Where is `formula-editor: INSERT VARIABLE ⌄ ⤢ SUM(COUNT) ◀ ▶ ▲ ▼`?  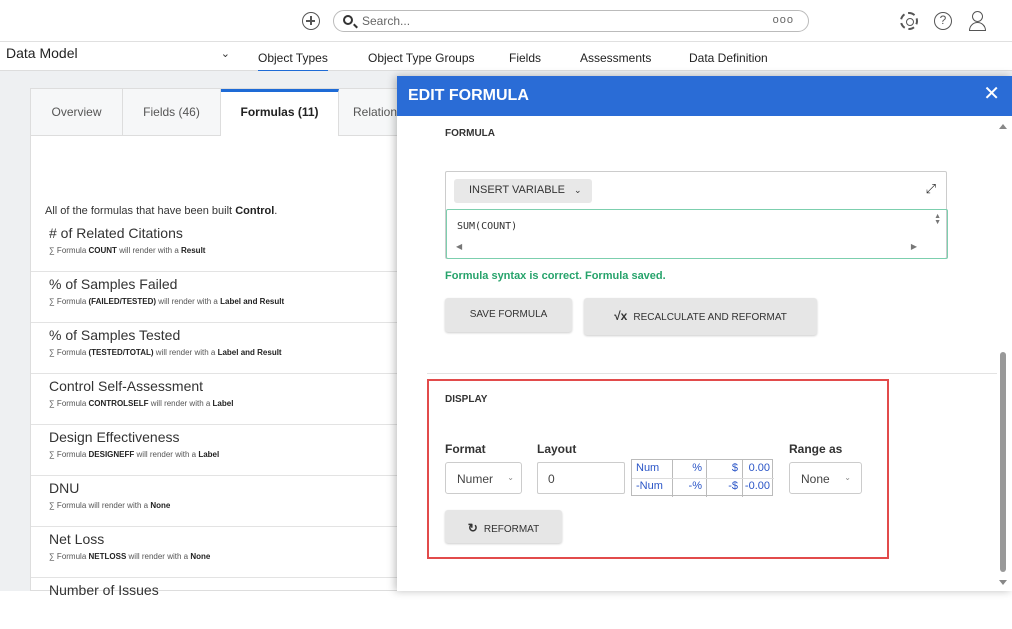 formula-editor: INSERT VARIABLE ⌄ ⤢ SUM(COUNT) ◀ ▶ ▲ ▼ is located at coordinates (696, 215).